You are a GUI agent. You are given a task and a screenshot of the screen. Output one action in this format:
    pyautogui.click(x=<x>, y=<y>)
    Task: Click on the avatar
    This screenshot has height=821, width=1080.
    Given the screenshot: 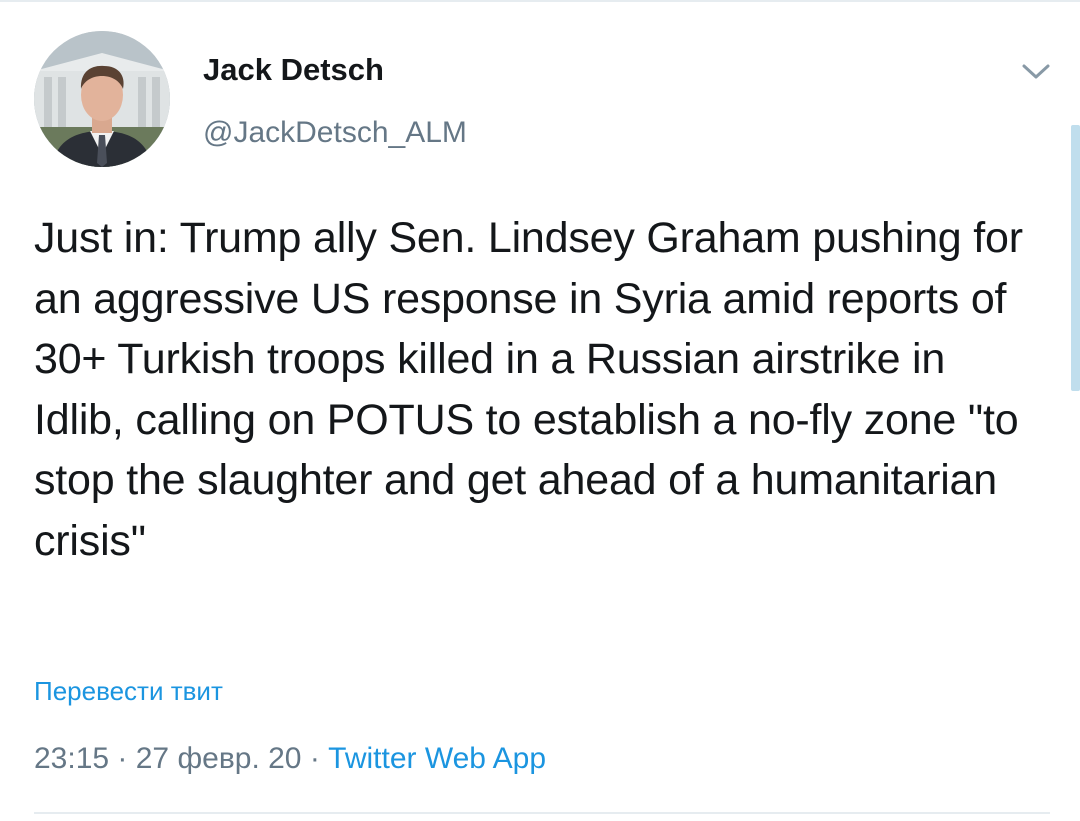 What is the action you would take?
    pyautogui.click(x=102, y=99)
    